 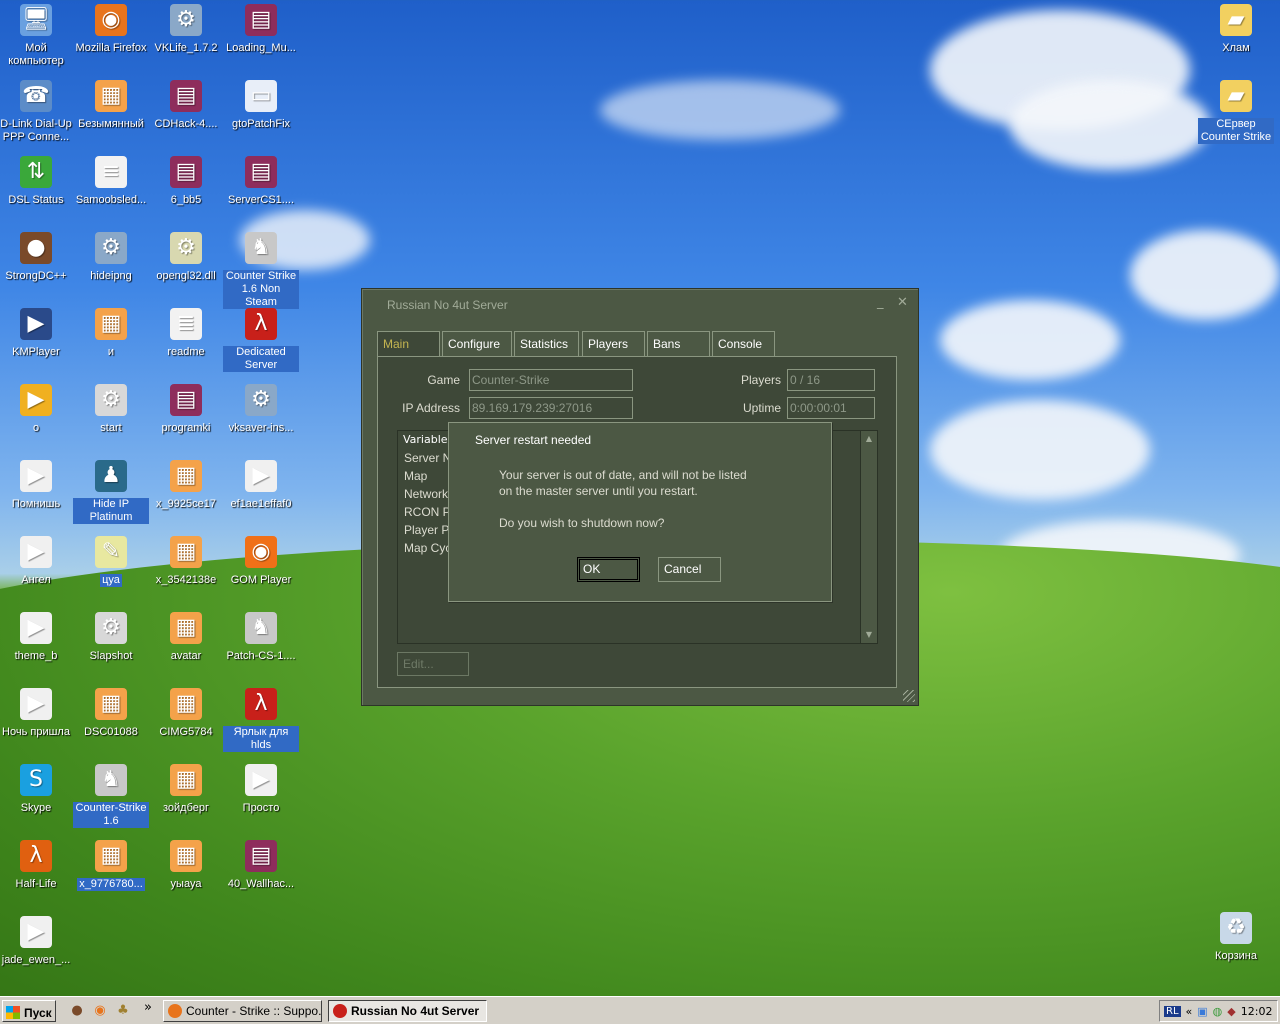 I want to click on tab-configure: Configure, so click(x=477, y=344).